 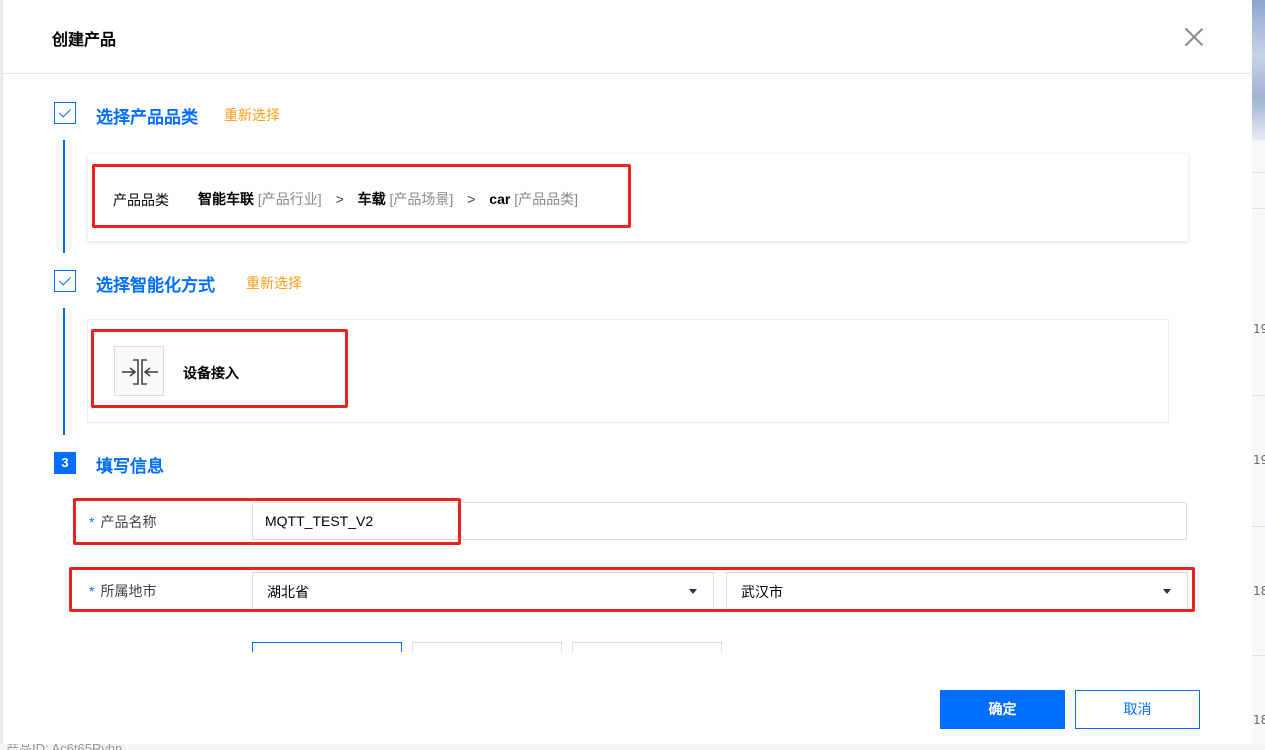 What do you see at coordinates (1258, 70) in the screenshot?
I see `background-banner` at bounding box center [1258, 70].